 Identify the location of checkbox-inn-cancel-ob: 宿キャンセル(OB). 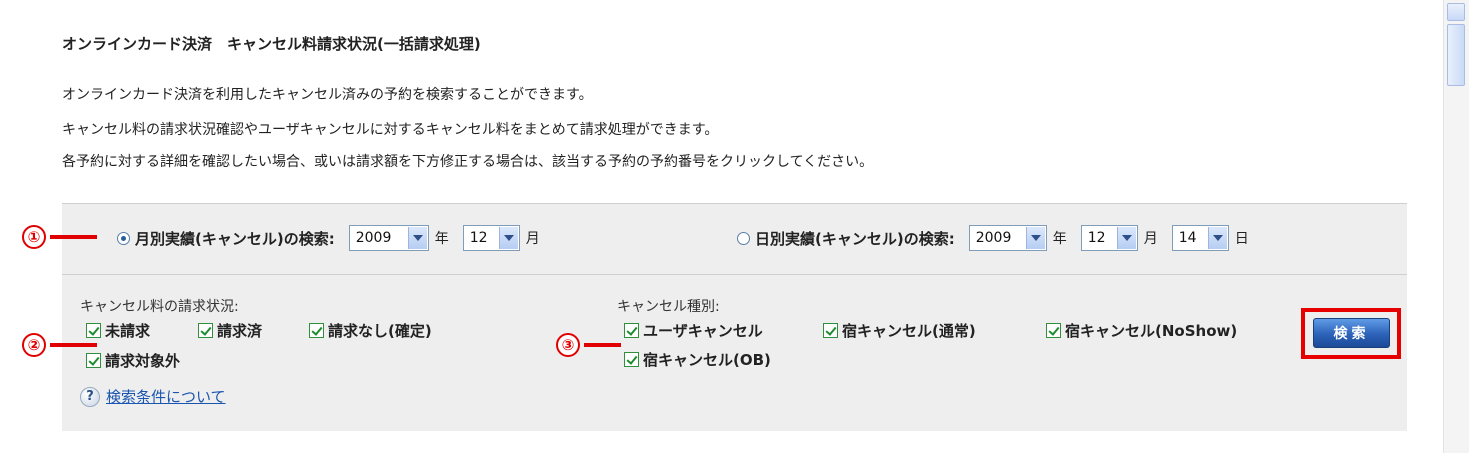
(697, 359).